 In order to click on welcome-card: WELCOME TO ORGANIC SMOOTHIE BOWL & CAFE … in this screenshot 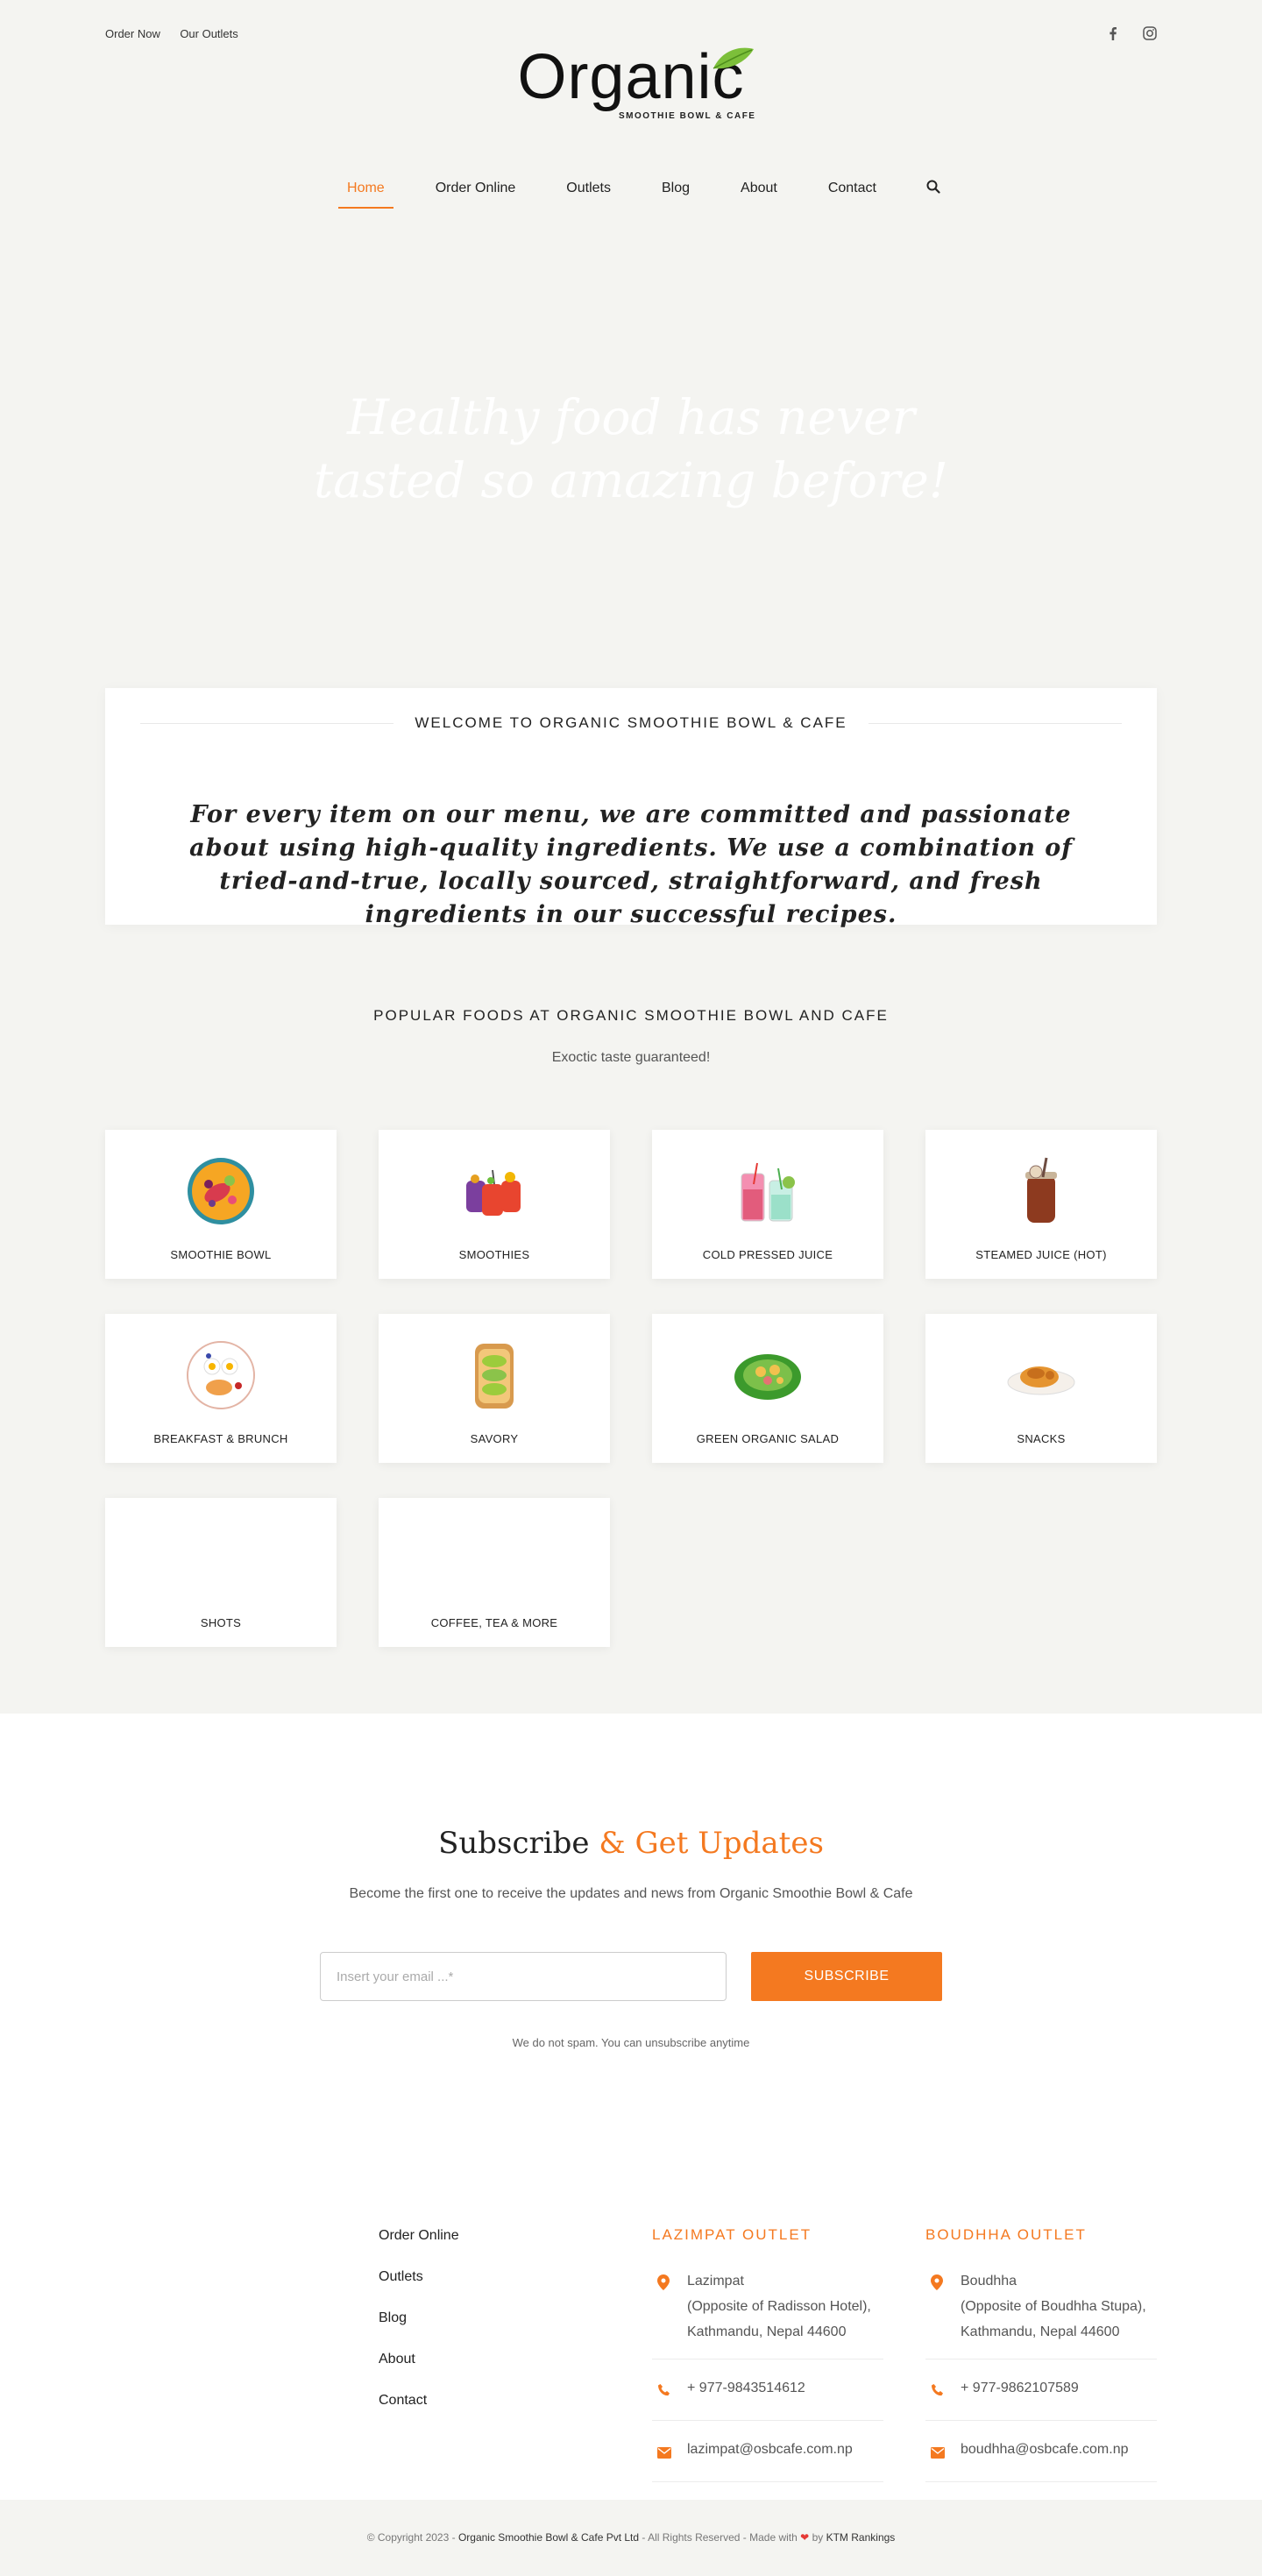, I will do `click(631, 808)`.